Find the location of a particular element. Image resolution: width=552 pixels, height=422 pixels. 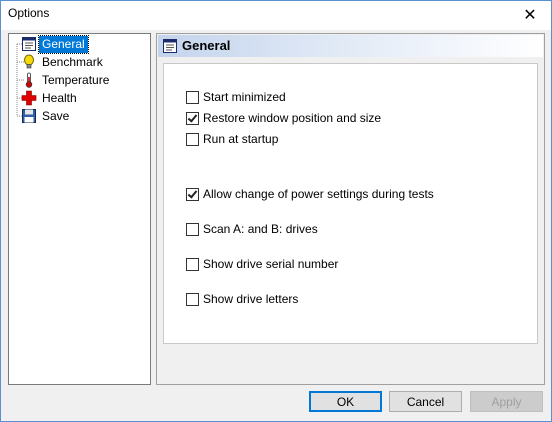

scan-ab-drives-checkbox: Scan A: and B: drives is located at coordinates (252, 229).